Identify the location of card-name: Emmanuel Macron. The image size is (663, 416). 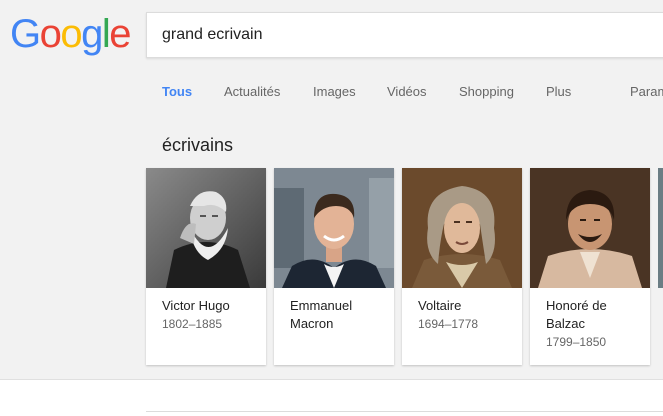
(321, 314).